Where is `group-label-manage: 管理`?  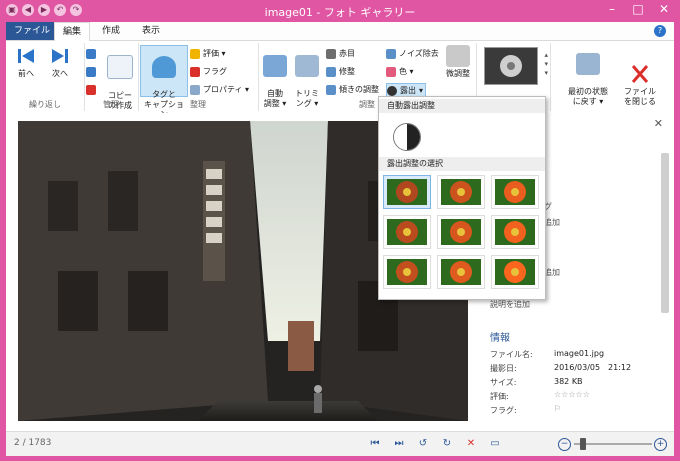 group-label-manage: 管理 is located at coordinates (111, 104).